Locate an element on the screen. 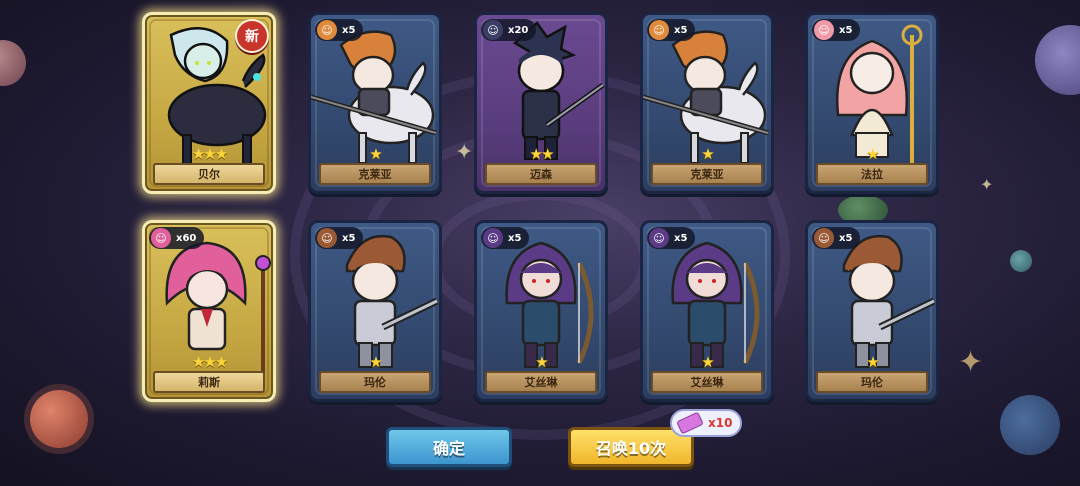  hero-name: 贝尔 is located at coordinates (209, 174).